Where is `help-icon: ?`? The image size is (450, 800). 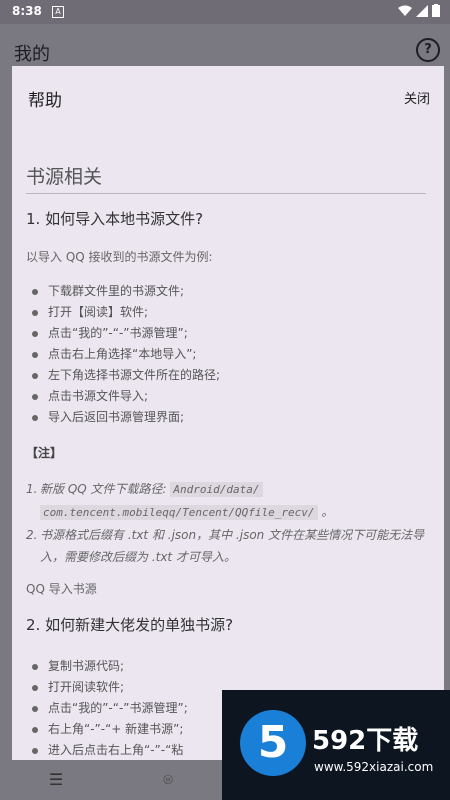
help-icon: ? is located at coordinates (428, 50).